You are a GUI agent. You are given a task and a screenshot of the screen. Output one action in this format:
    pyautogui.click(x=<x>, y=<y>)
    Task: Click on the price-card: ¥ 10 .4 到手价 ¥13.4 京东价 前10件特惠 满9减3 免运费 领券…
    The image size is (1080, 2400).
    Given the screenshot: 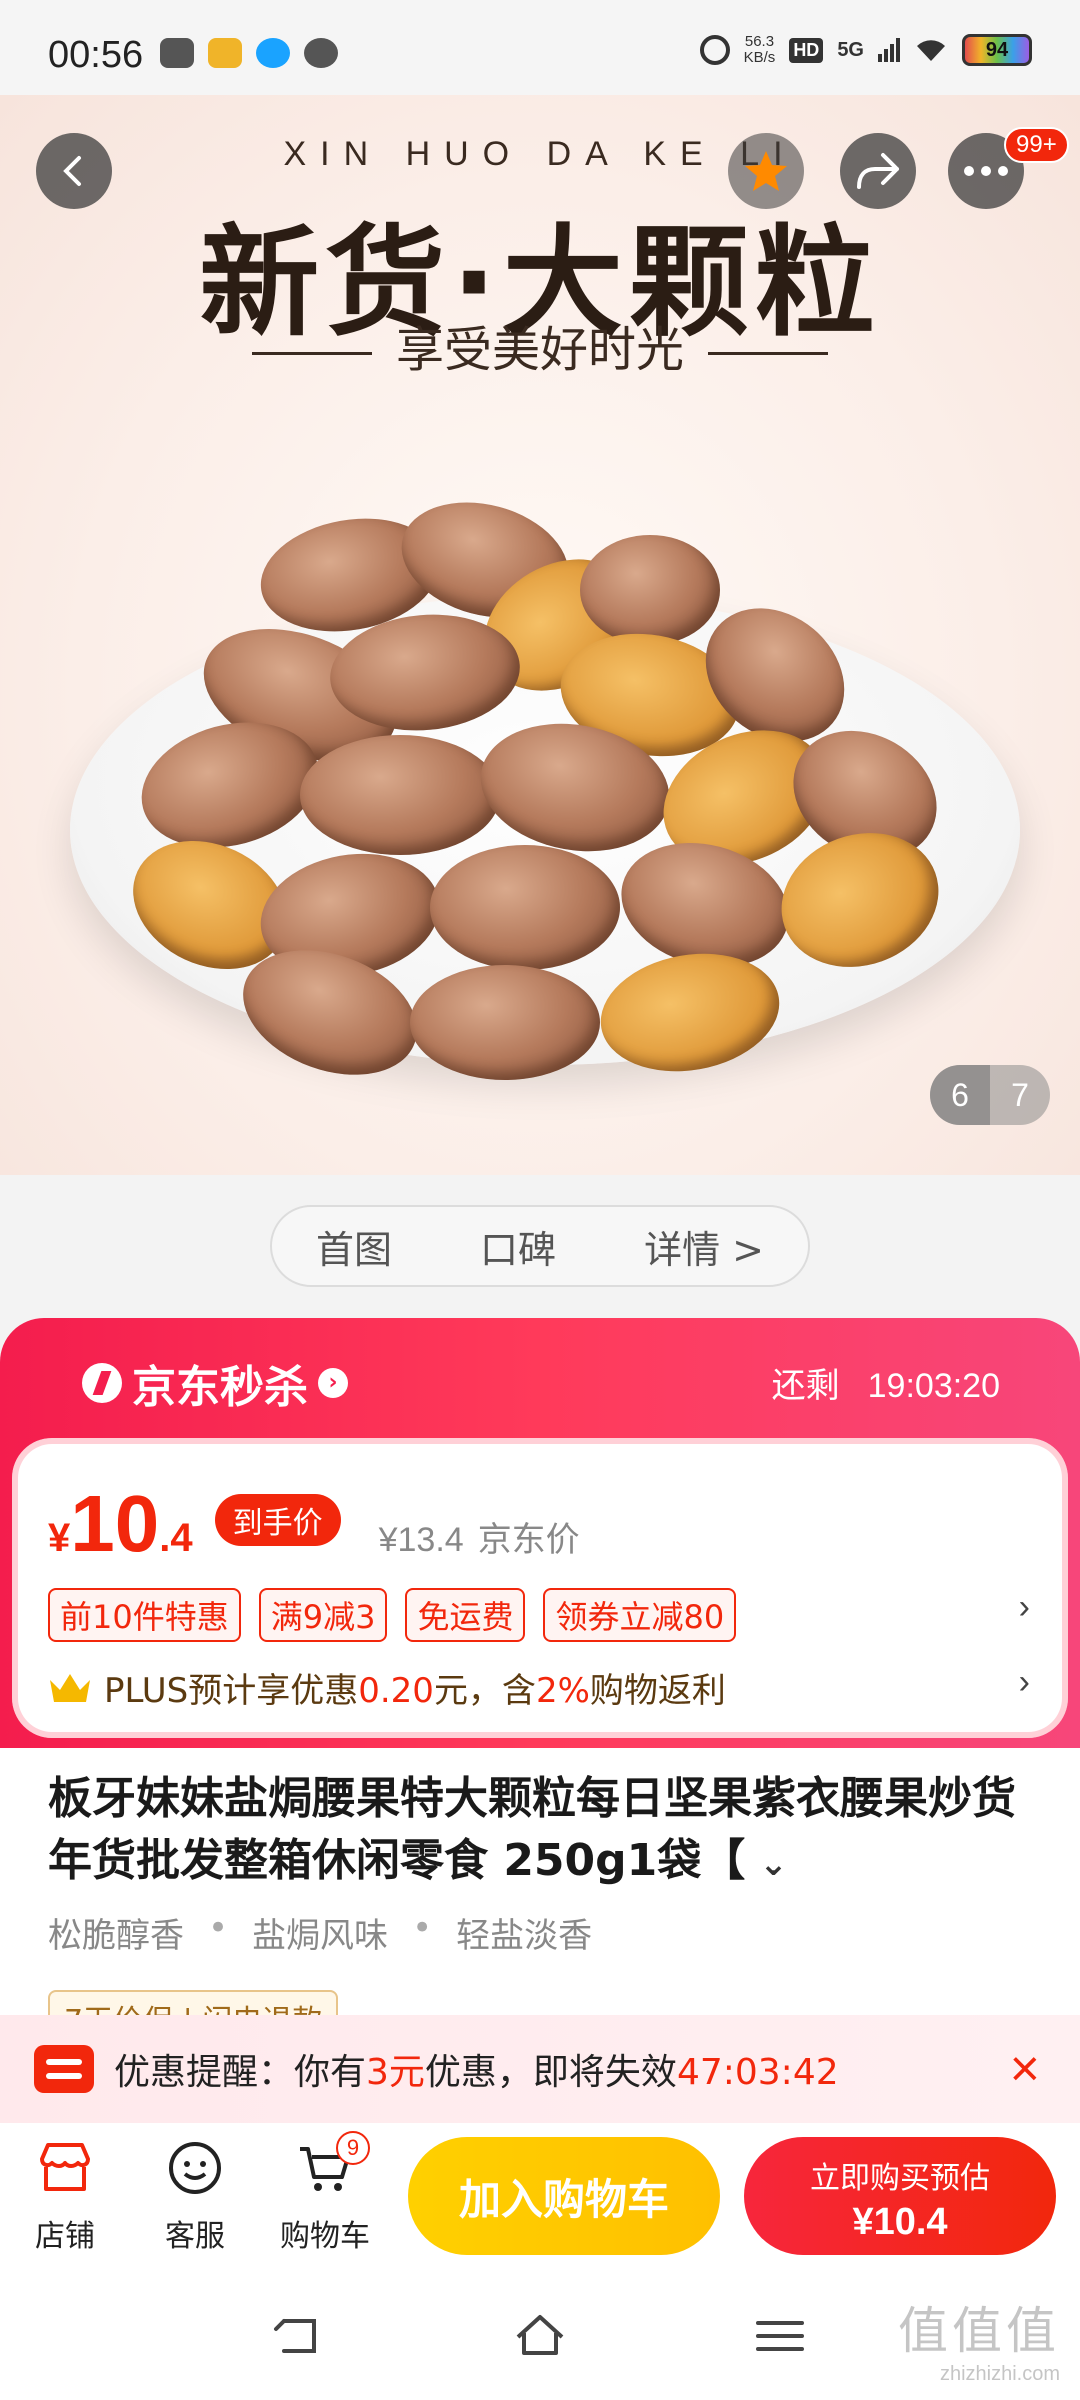 What is the action you would take?
    pyautogui.click(x=540, y=1588)
    